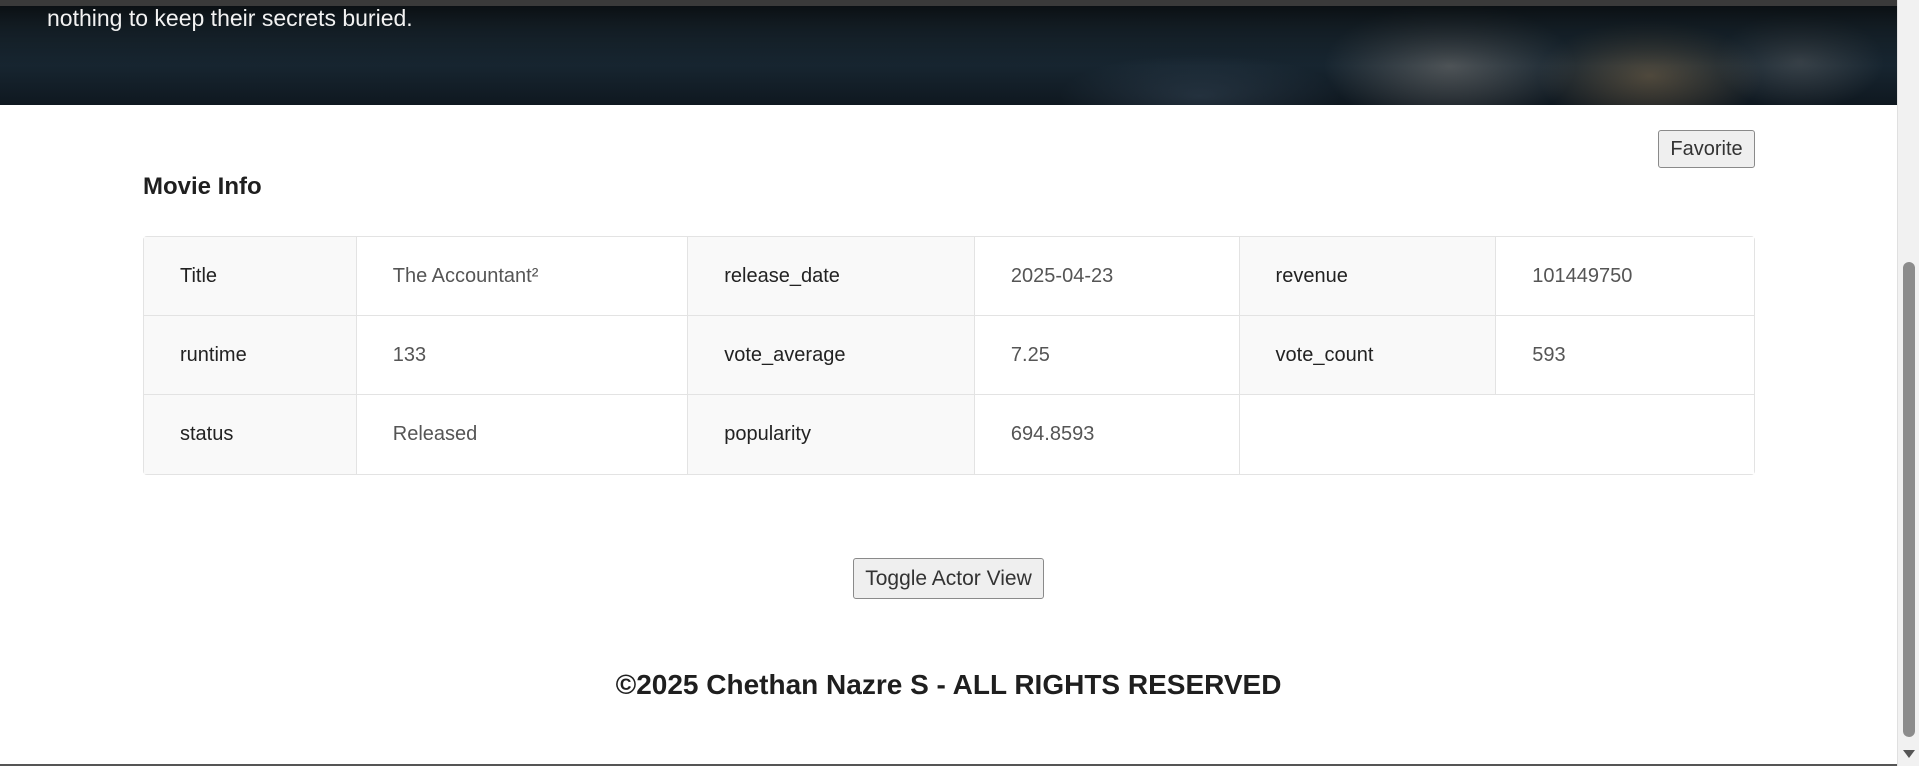 This screenshot has width=1919, height=766. Describe the element at coordinates (1107, 355) in the screenshot. I see `table-value-cell: 7.25` at that location.